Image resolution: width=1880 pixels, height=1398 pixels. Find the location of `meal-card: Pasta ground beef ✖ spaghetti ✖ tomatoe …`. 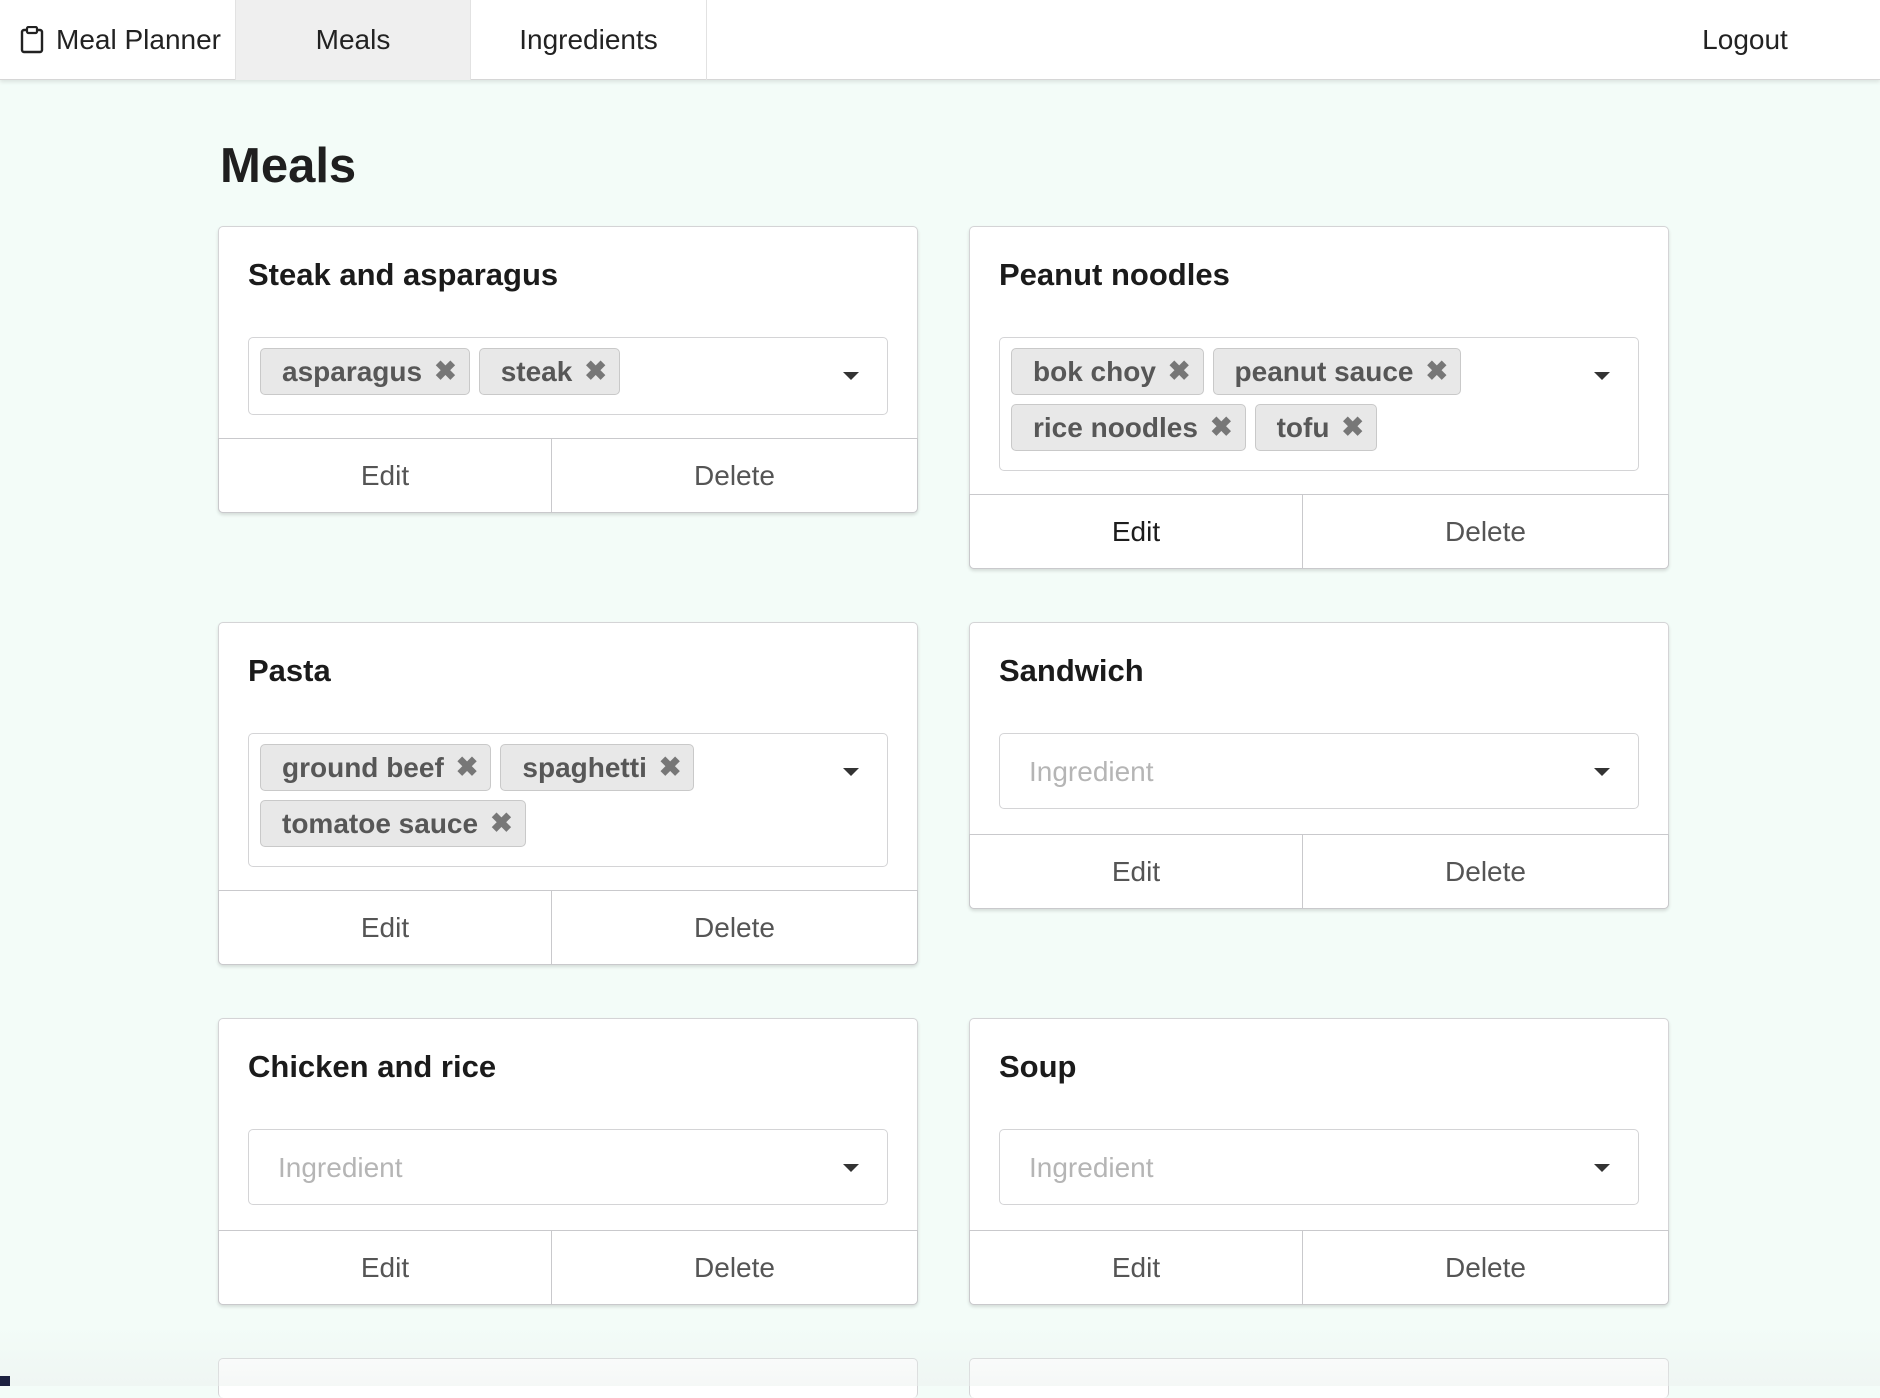

meal-card: Pasta ground beef ✖ spaghetti ✖ tomatoe … is located at coordinates (568, 793).